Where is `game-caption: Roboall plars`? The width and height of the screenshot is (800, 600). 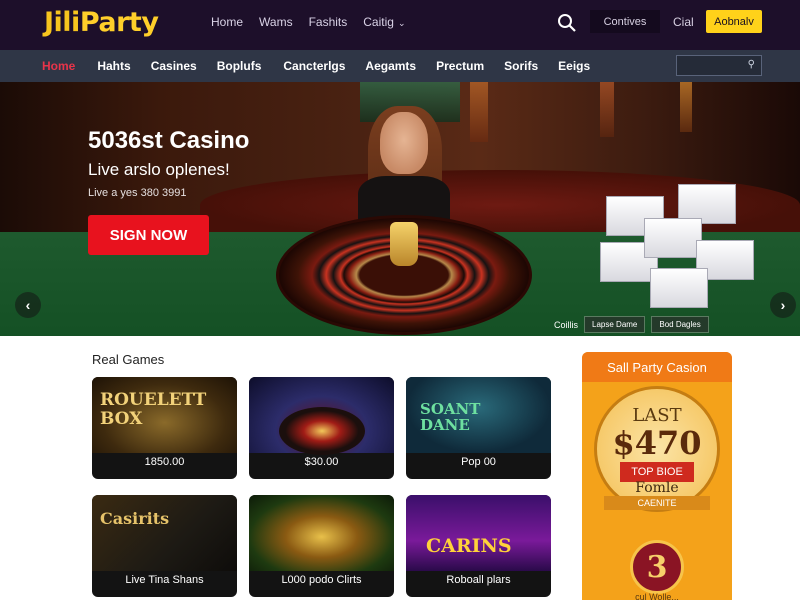
game-caption: Roboall plars is located at coordinates (478, 580).